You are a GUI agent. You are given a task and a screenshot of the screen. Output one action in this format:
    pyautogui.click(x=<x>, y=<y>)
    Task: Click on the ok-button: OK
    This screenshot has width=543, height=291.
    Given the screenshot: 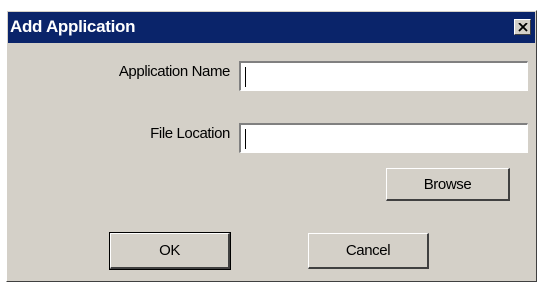 What is the action you would take?
    pyautogui.click(x=170, y=251)
    